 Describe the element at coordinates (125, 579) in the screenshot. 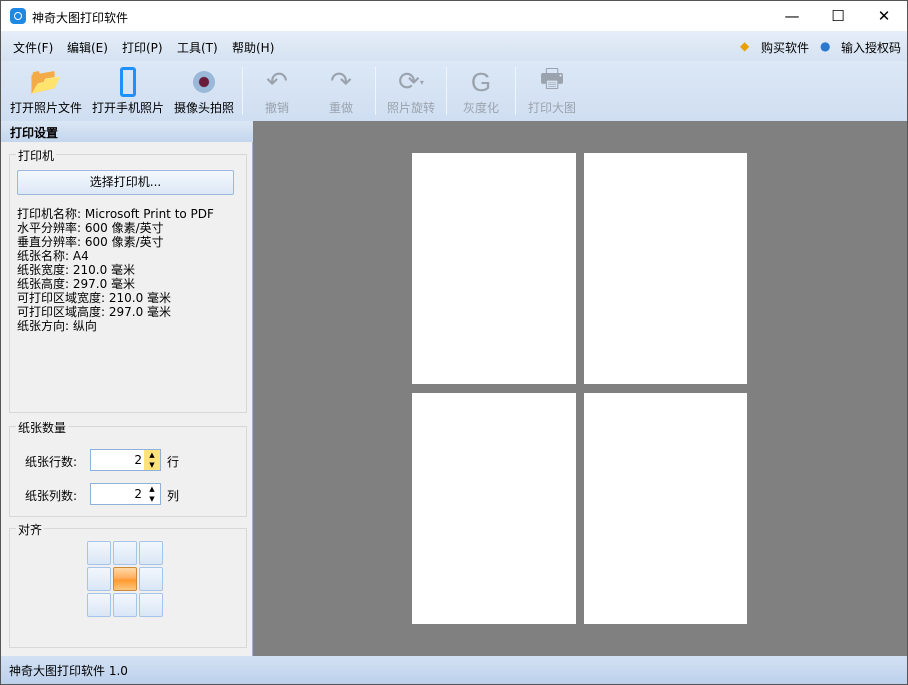

I see `align-center` at that location.